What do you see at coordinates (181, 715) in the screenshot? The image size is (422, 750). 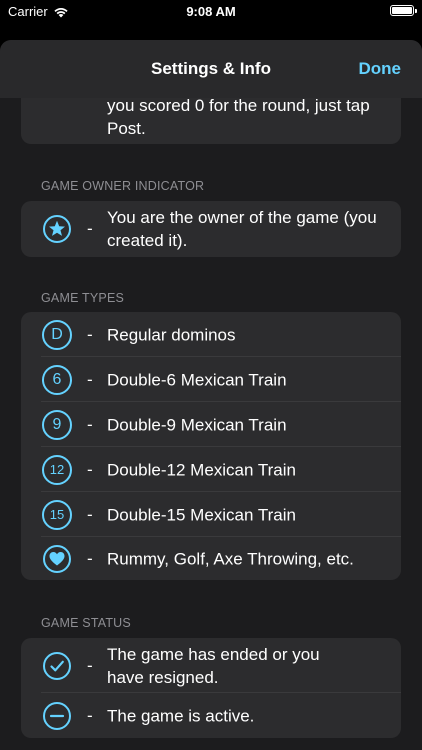 I see `status-active-label: The game is active.` at bounding box center [181, 715].